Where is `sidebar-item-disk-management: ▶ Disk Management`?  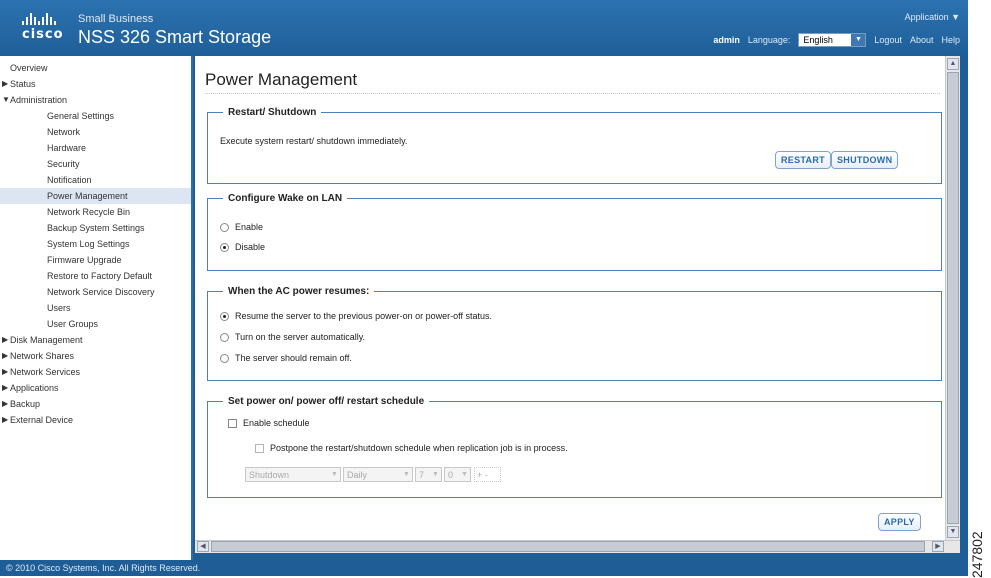 sidebar-item-disk-management: ▶ Disk Management is located at coordinates (95, 340).